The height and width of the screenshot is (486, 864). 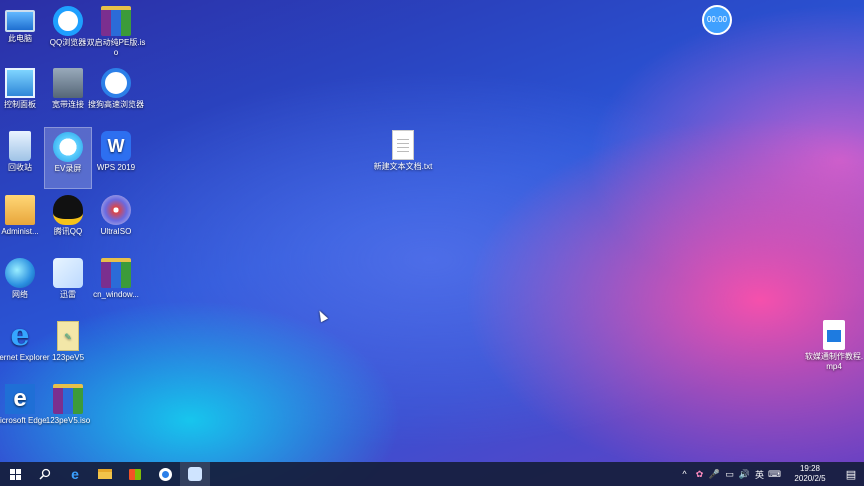 I want to click on clock-time: 19:28, so click(x=810, y=468).